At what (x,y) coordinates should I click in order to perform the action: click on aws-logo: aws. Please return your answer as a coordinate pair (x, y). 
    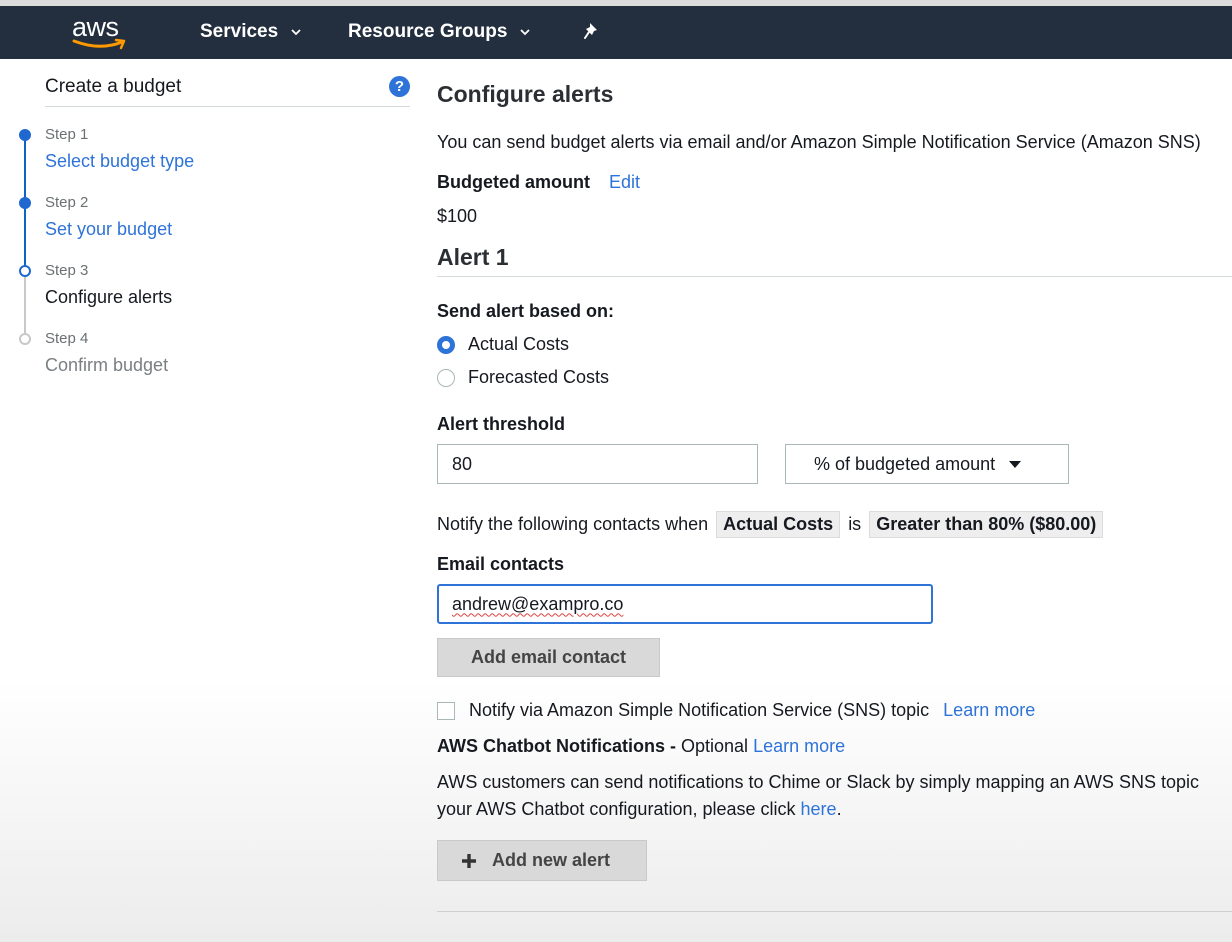
    Looking at the image, I should click on (101, 32).